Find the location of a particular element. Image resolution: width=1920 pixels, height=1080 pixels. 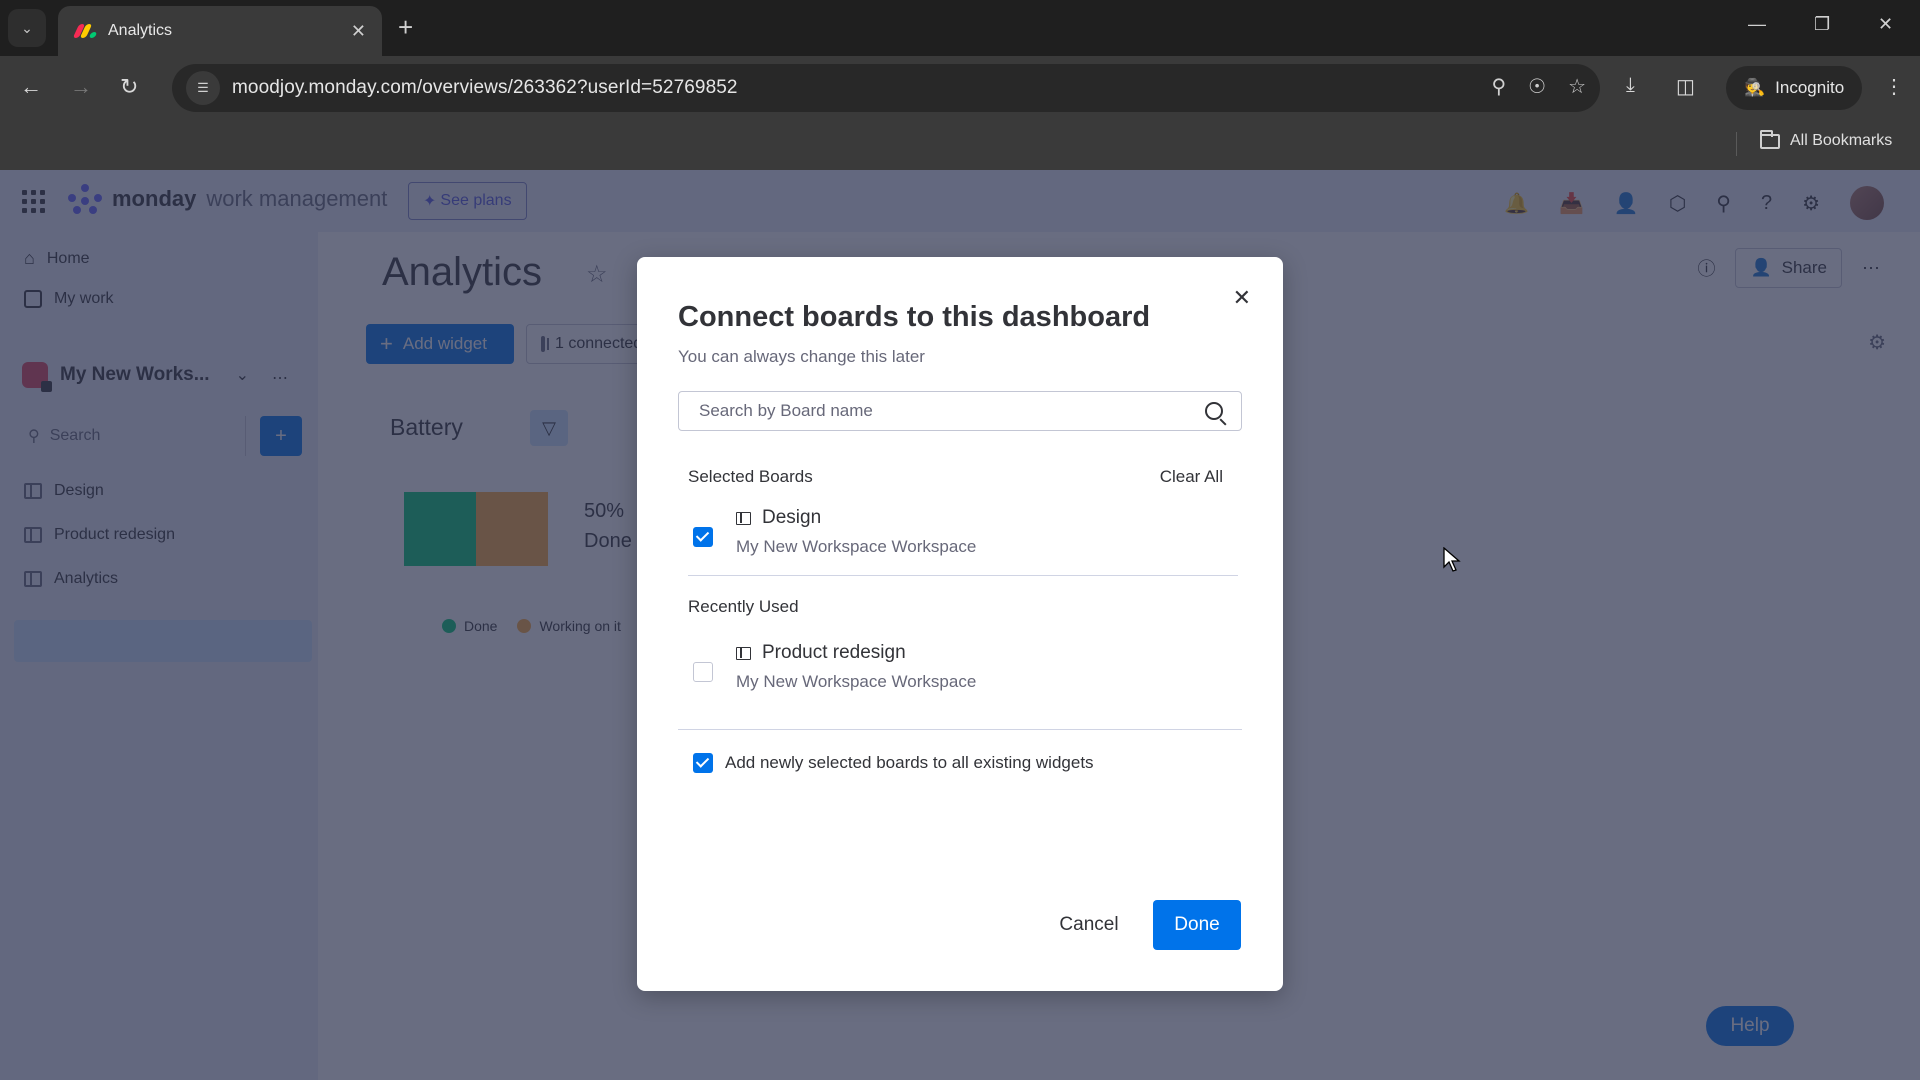

bookmark-star-icon: ☆ is located at coordinates (1577, 86).